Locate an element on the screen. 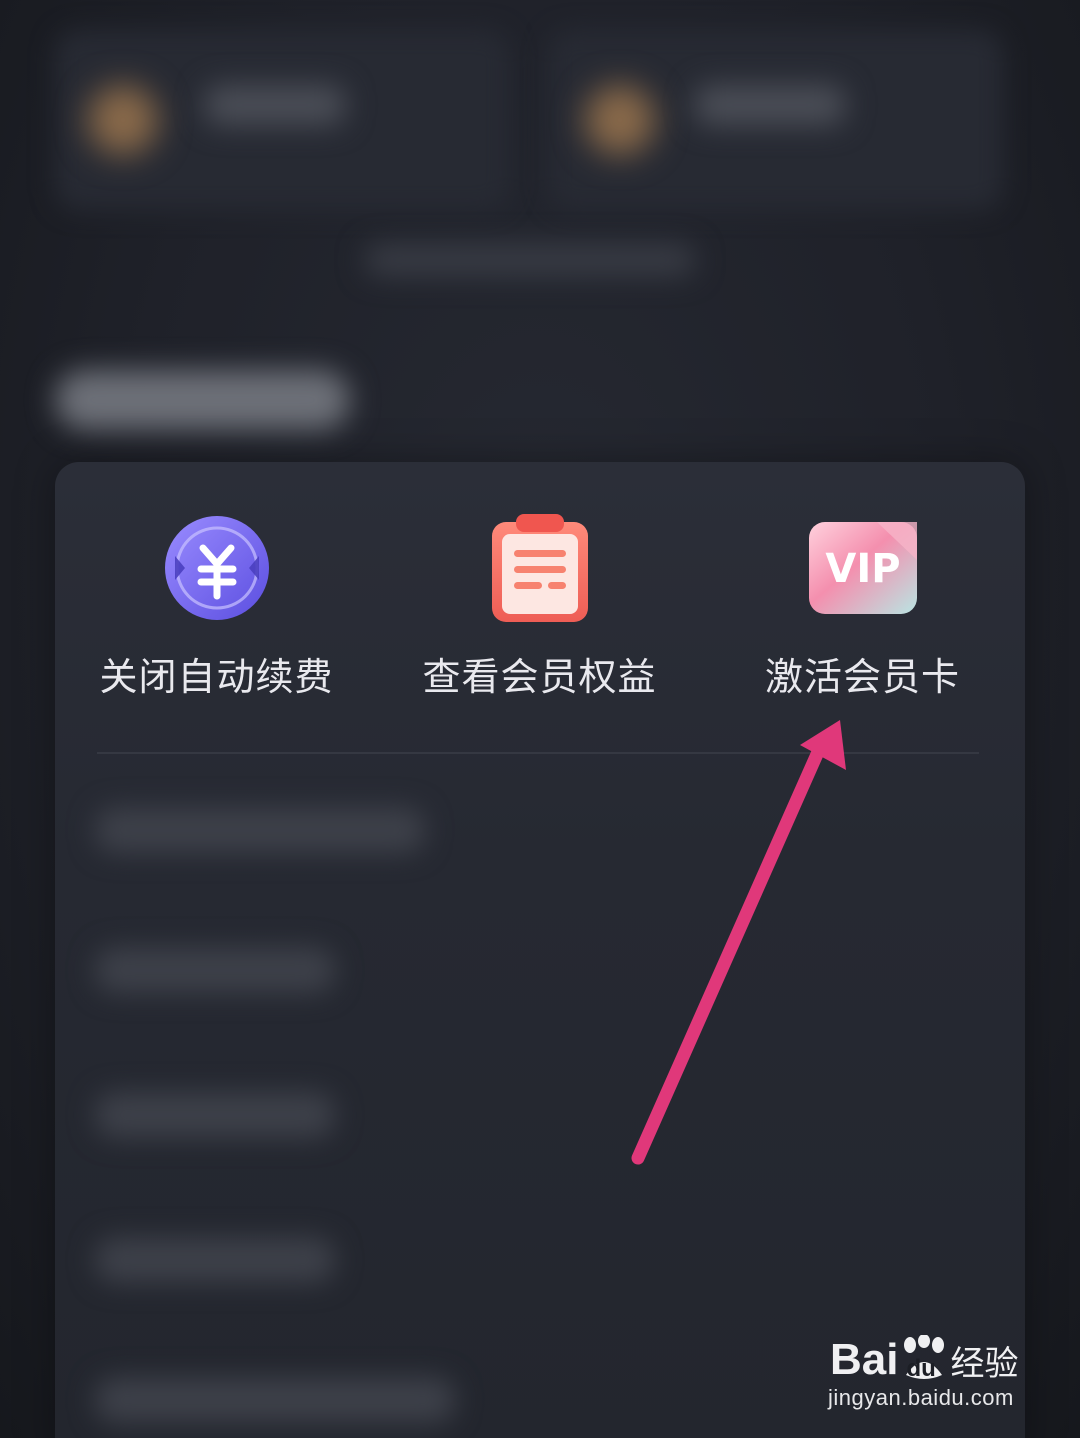 The image size is (1080, 1438). activate-member-card-button: VIP 激活会员卡 is located at coordinates (862, 612).